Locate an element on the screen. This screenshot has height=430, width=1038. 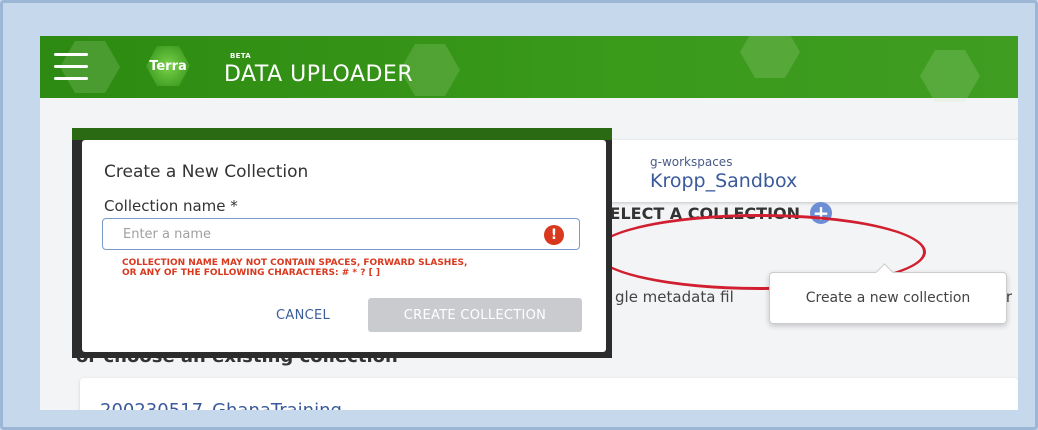
collection-name-input is located at coordinates (341, 234).